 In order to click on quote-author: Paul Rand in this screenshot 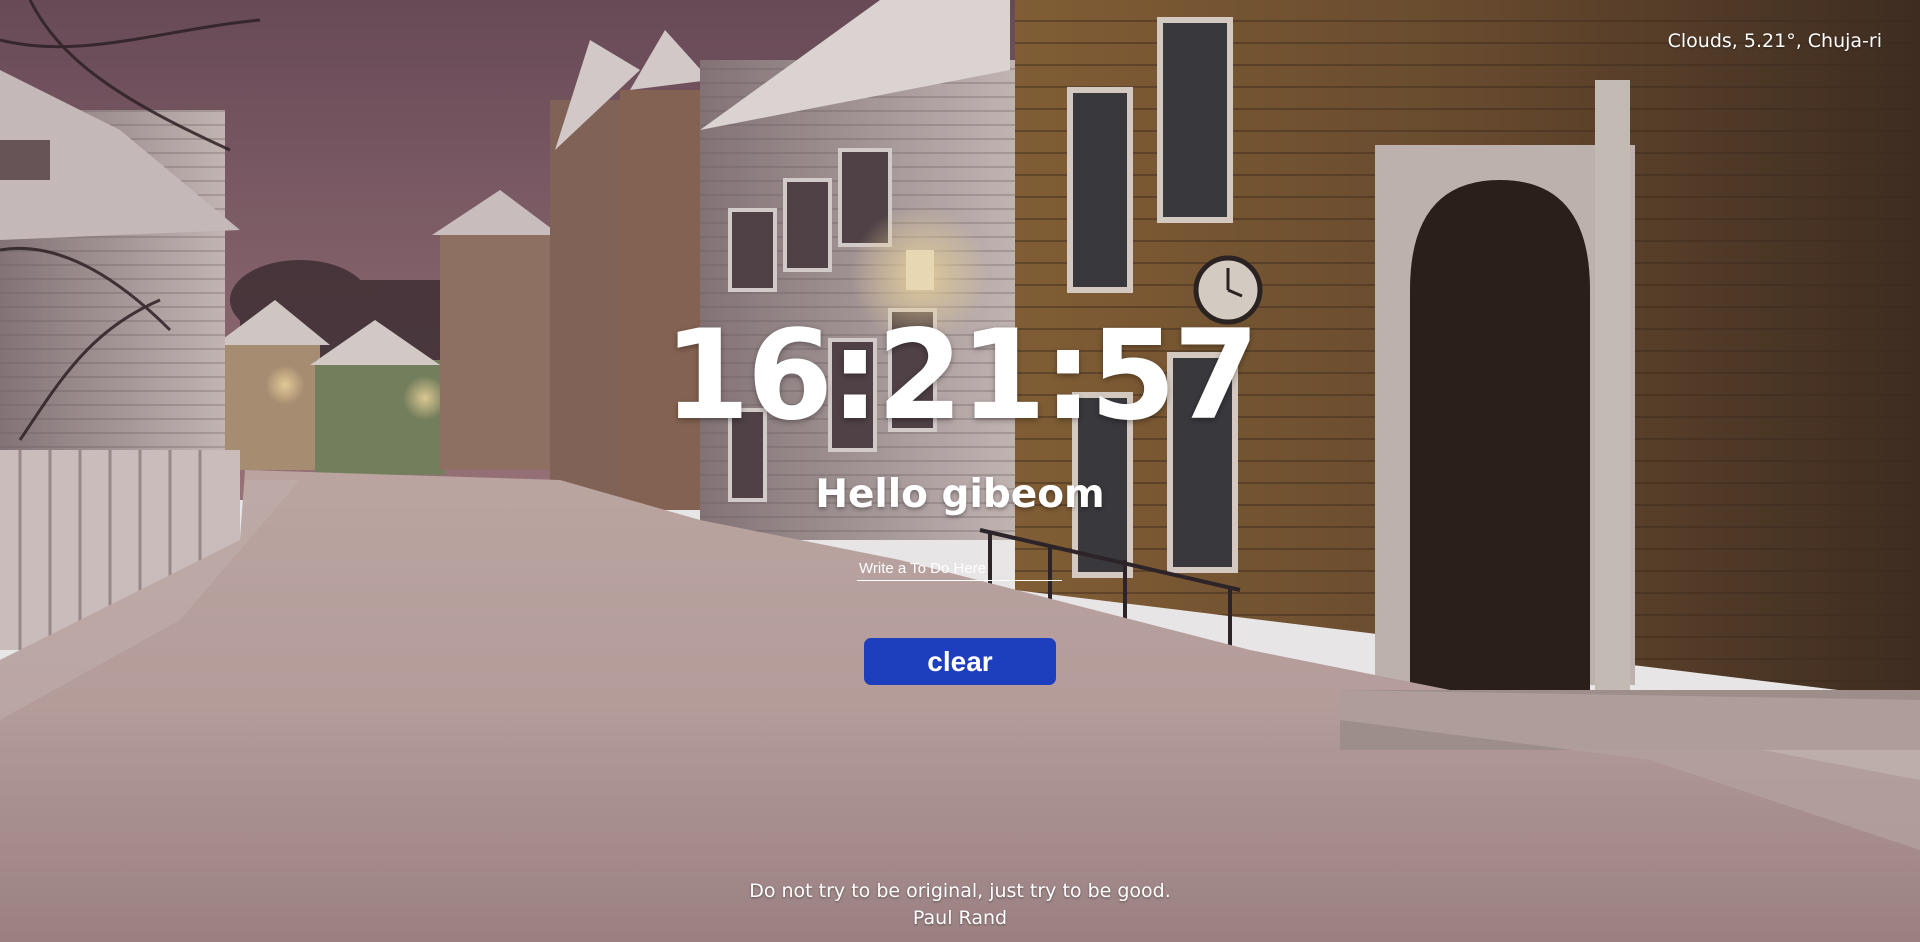, I will do `click(960, 918)`.